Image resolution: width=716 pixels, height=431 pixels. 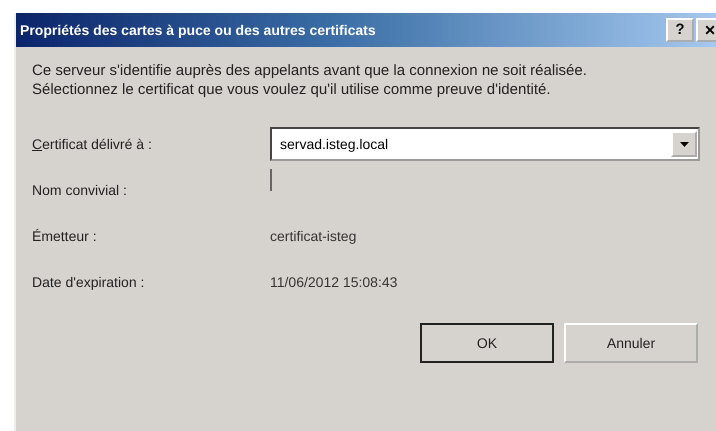 What do you see at coordinates (680, 30) in the screenshot?
I see `help-button: ?` at bounding box center [680, 30].